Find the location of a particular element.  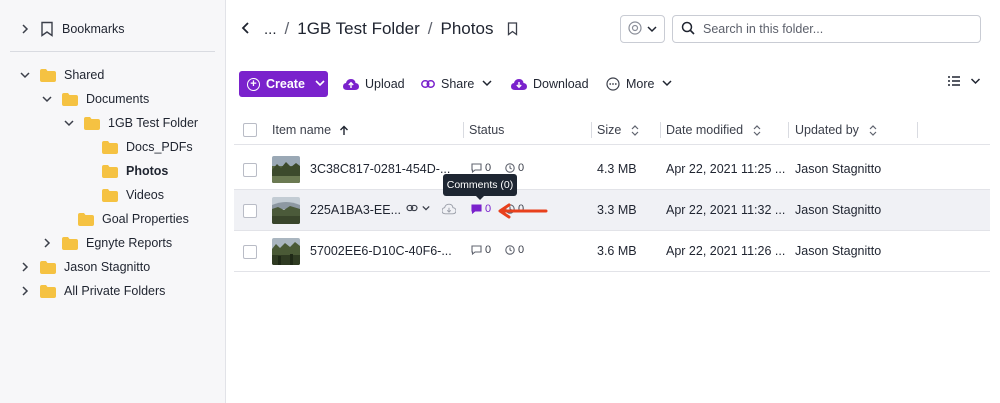

column-header-date-modified: Date modified is located at coordinates (713, 130).